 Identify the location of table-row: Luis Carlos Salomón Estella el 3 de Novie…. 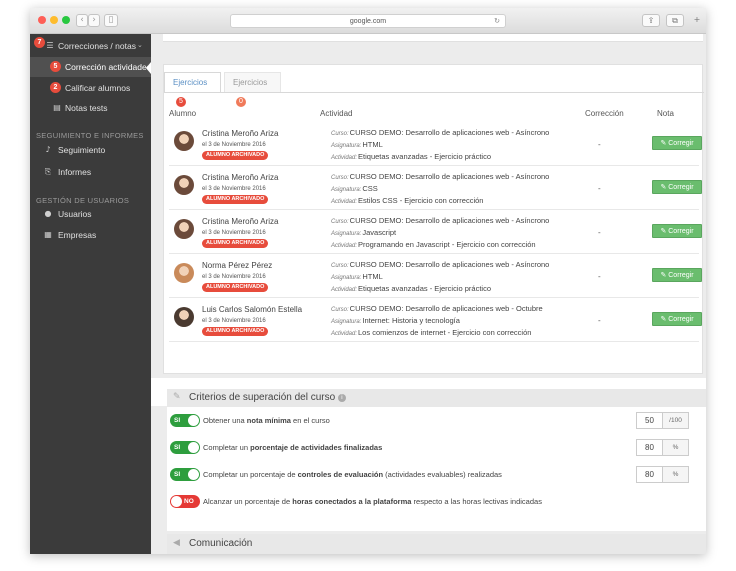
(435, 320).